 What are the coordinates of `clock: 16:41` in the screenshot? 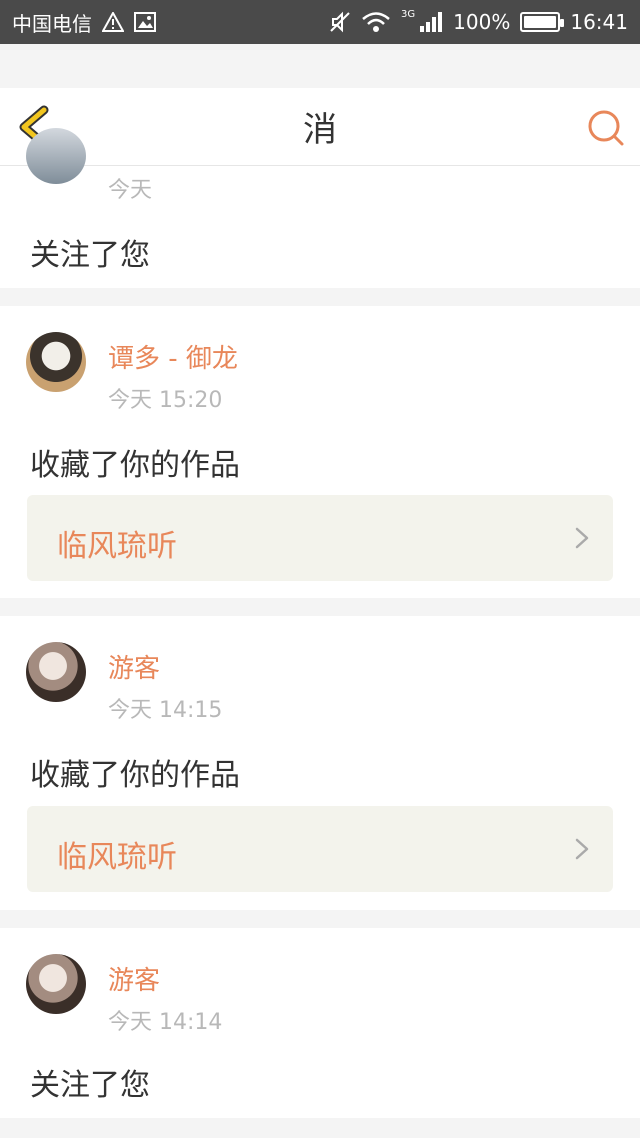 It's located at (599, 22).